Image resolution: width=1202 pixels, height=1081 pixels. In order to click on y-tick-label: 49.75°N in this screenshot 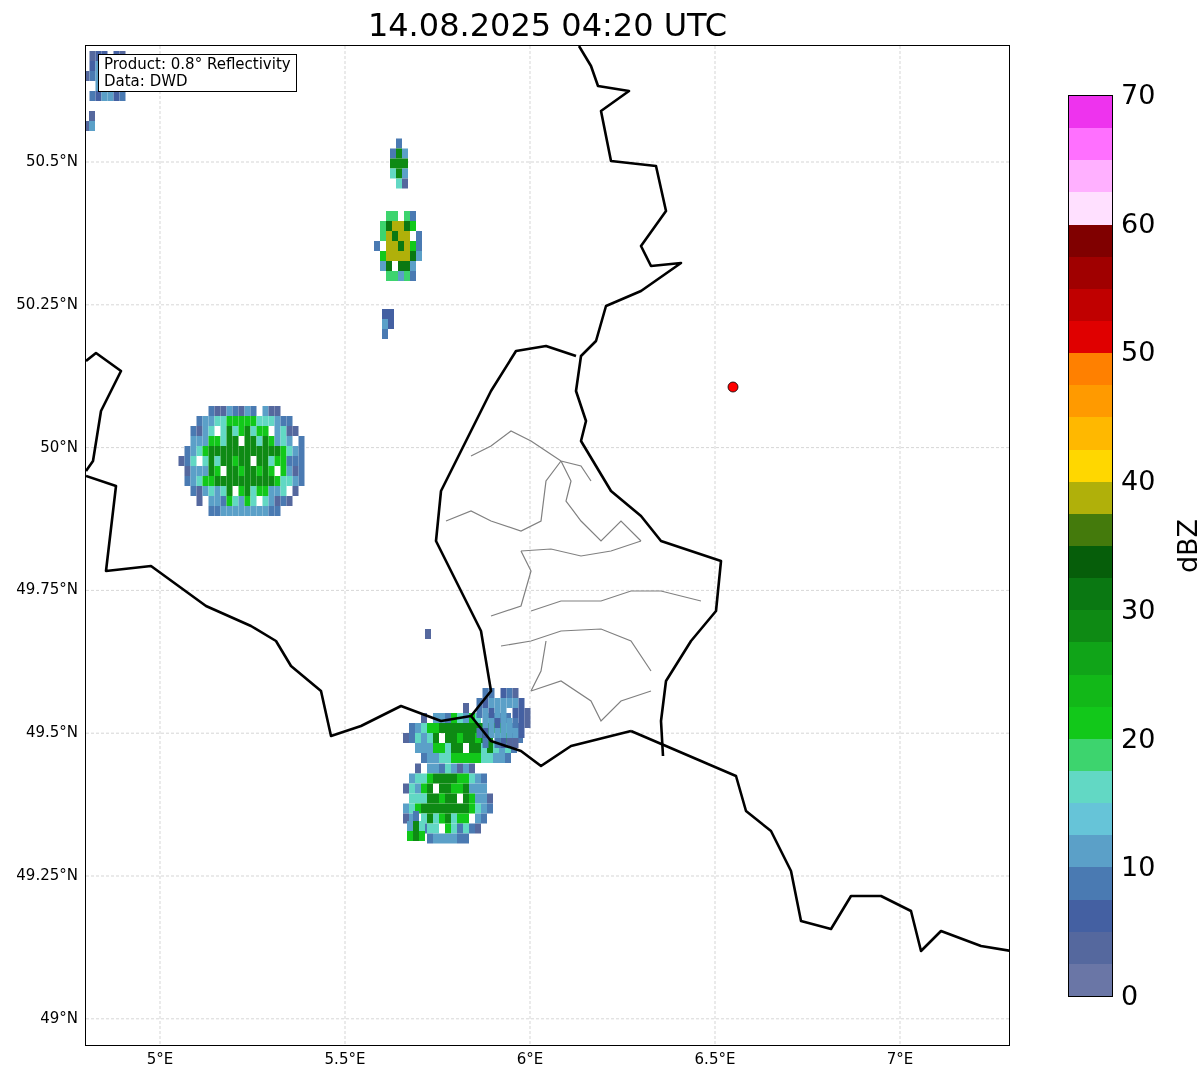, I will do `click(47, 589)`.